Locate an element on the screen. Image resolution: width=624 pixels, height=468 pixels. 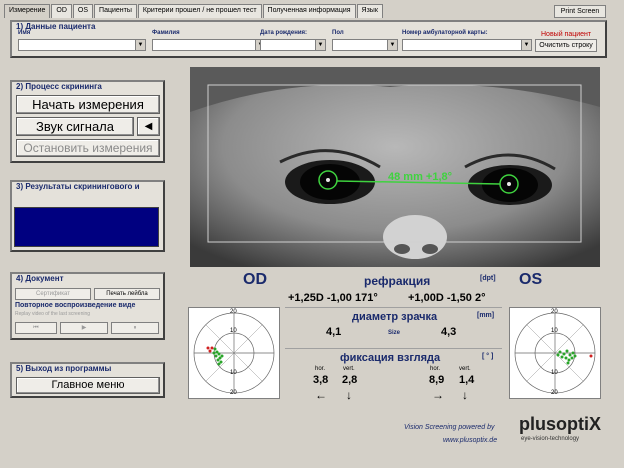
od-fixation-plot: 20 10 10 20 is located at coordinates (234, 353).